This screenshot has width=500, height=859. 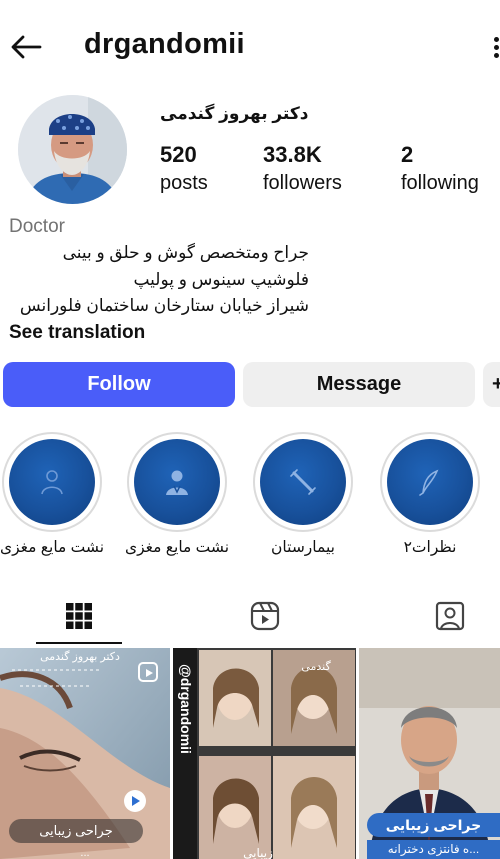 I want to click on patient-icon, so click(x=52, y=482).